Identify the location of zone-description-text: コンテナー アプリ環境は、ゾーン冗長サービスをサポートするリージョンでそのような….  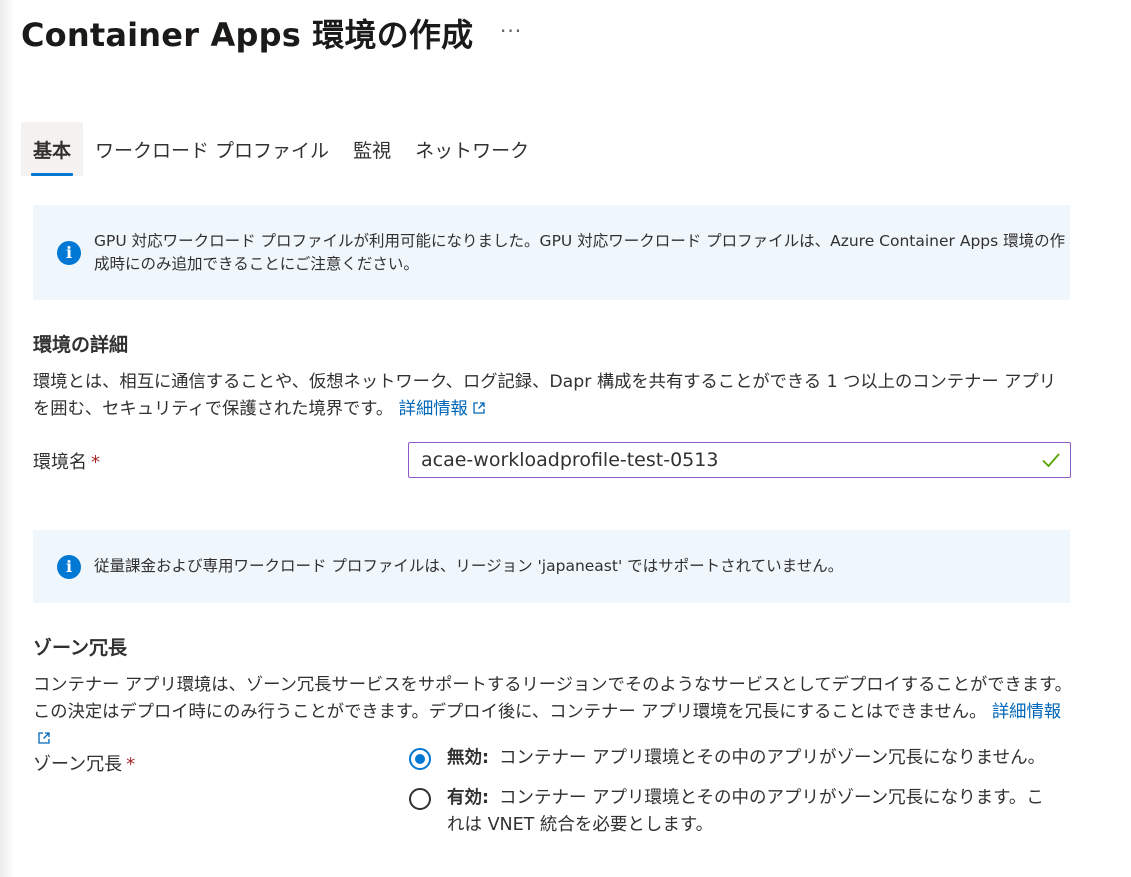
(552, 698).